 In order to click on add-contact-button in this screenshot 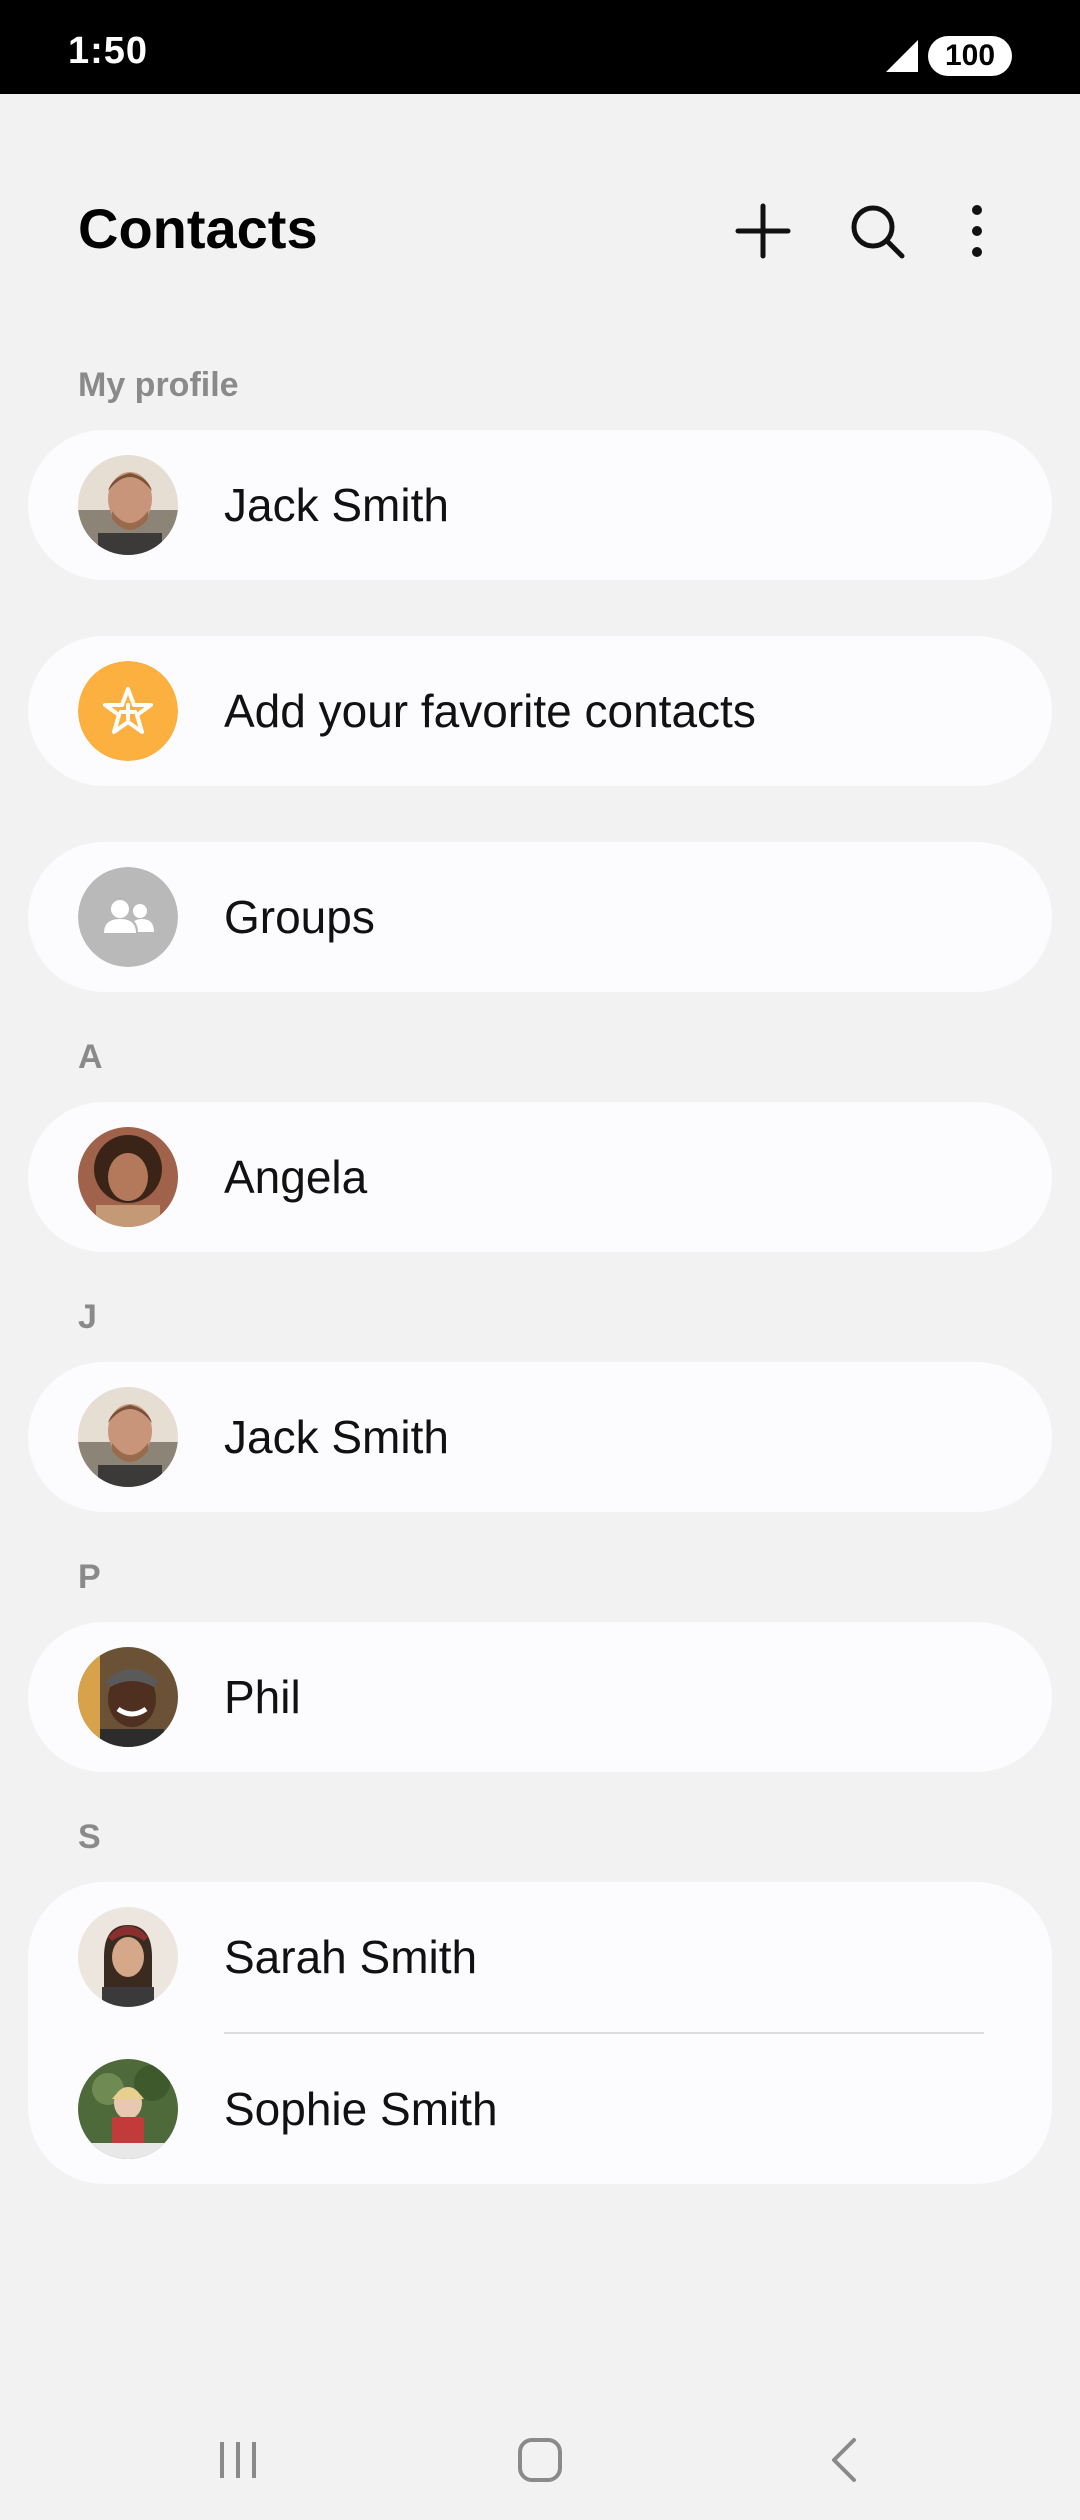, I will do `click(763, 231)`.